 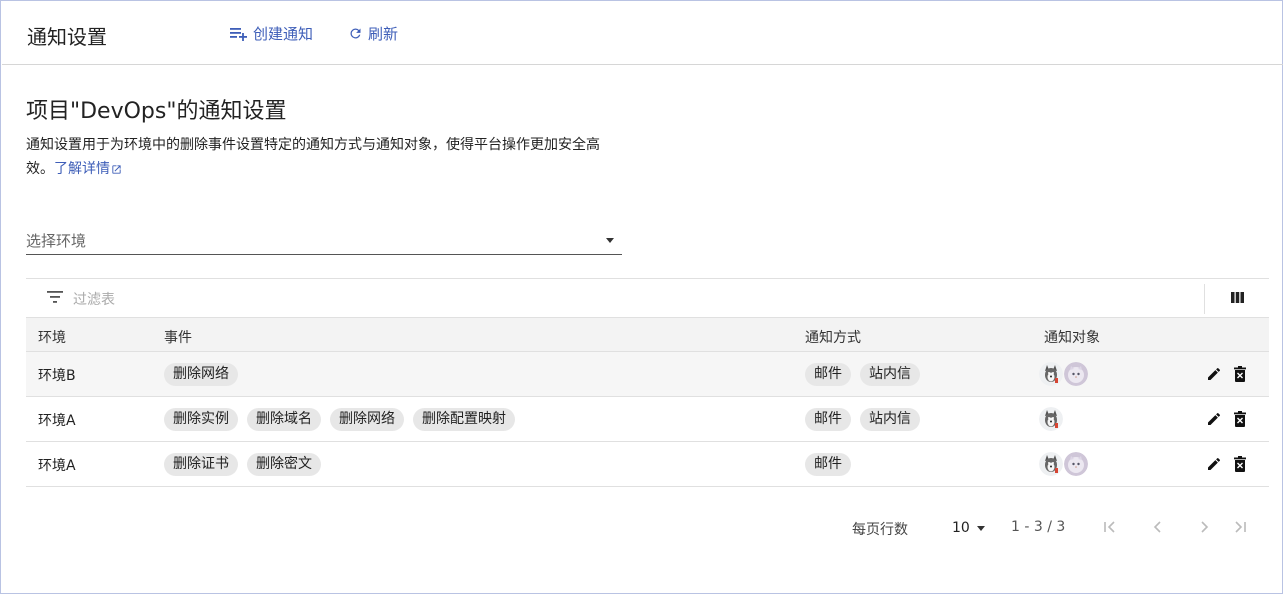 What do you see at coordinates (67, 37) in the screenshot?
I see `app-title: 通知设置` at bounding box center [67, 37].